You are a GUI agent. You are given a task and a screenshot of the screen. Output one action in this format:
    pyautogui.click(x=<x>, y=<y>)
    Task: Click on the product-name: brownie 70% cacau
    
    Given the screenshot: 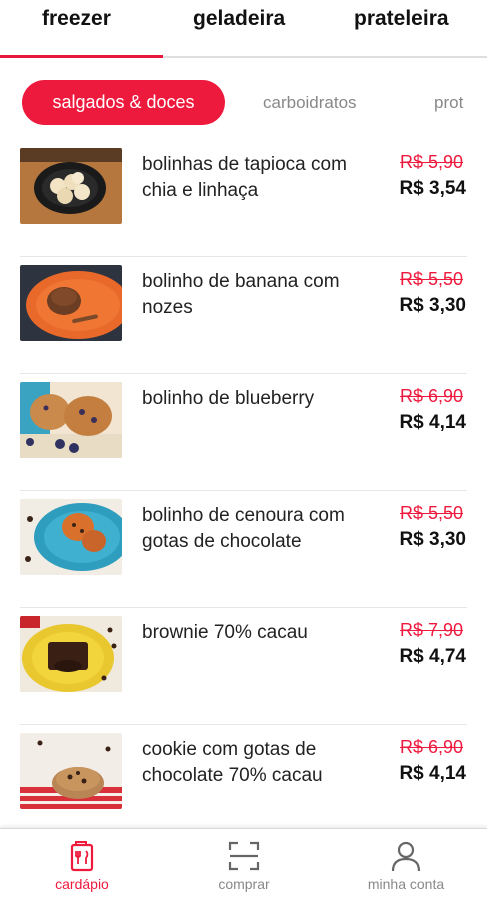 What is the action you would take?
    pyautogui.click(x=225, y=632)
    